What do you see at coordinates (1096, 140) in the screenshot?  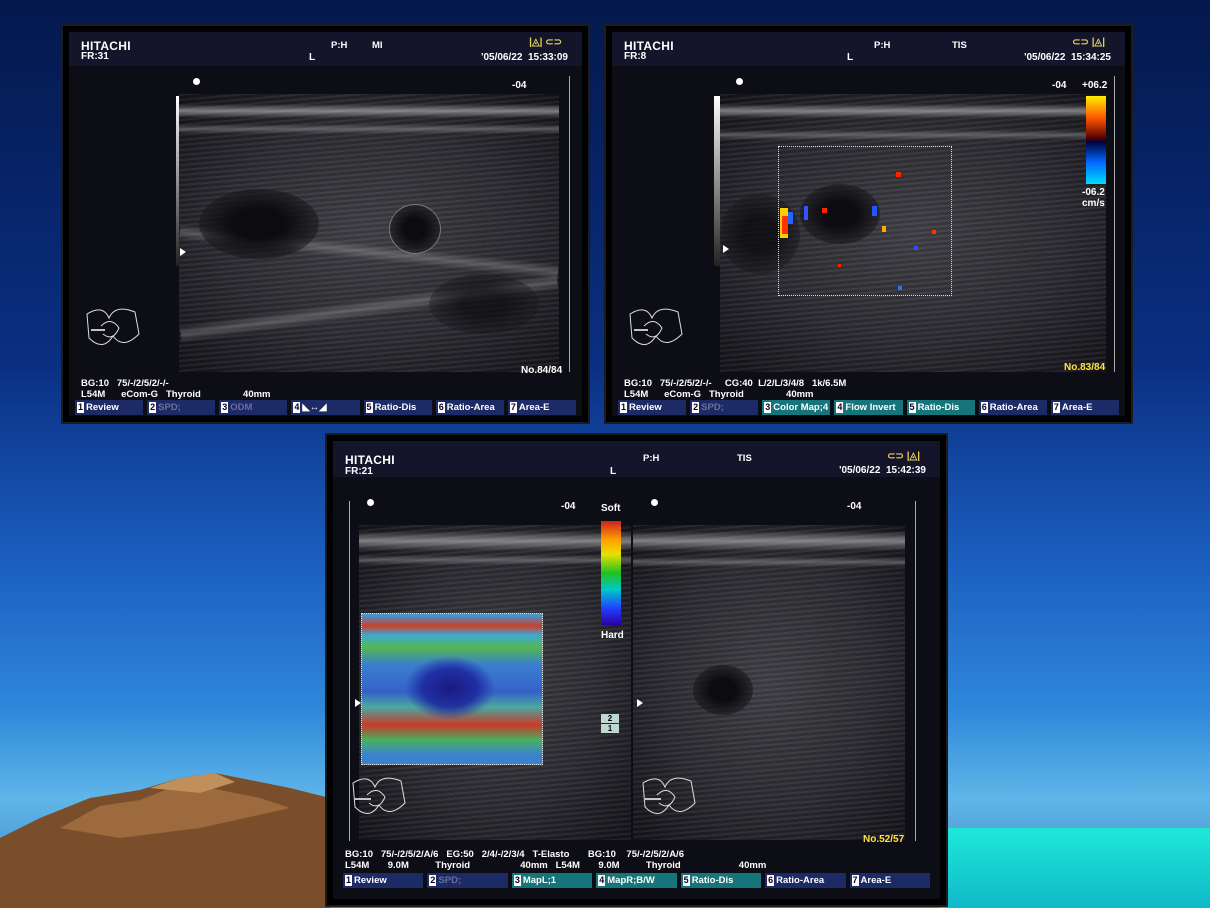 I see `velocity-color-bar` at bounding box center [1096, 140].